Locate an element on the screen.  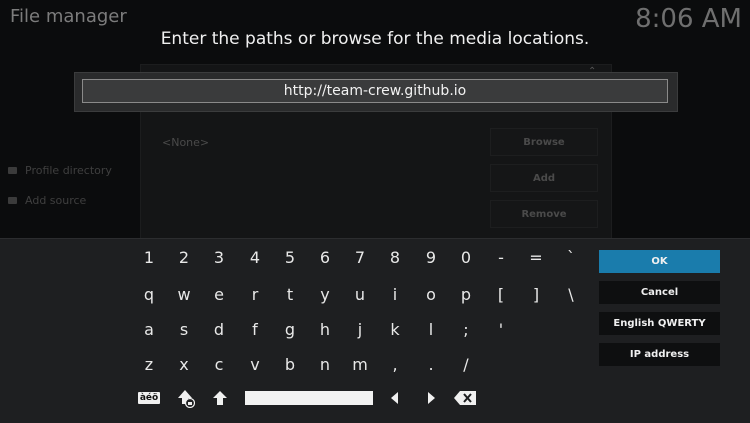
key-2-10: p is located at coordinates (466, 294).